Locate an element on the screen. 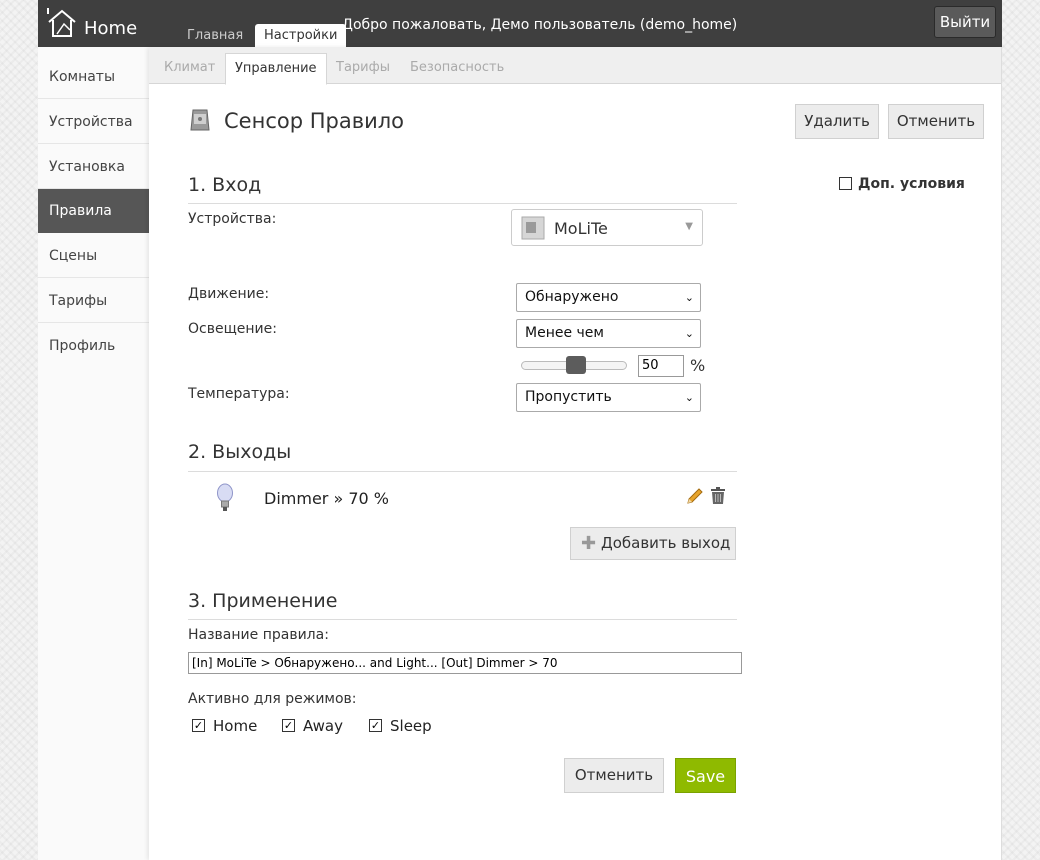 The height and width of the screenshot is (860, 1040). chevron-down-icon: ▼ is located at coordinates (689, 226).